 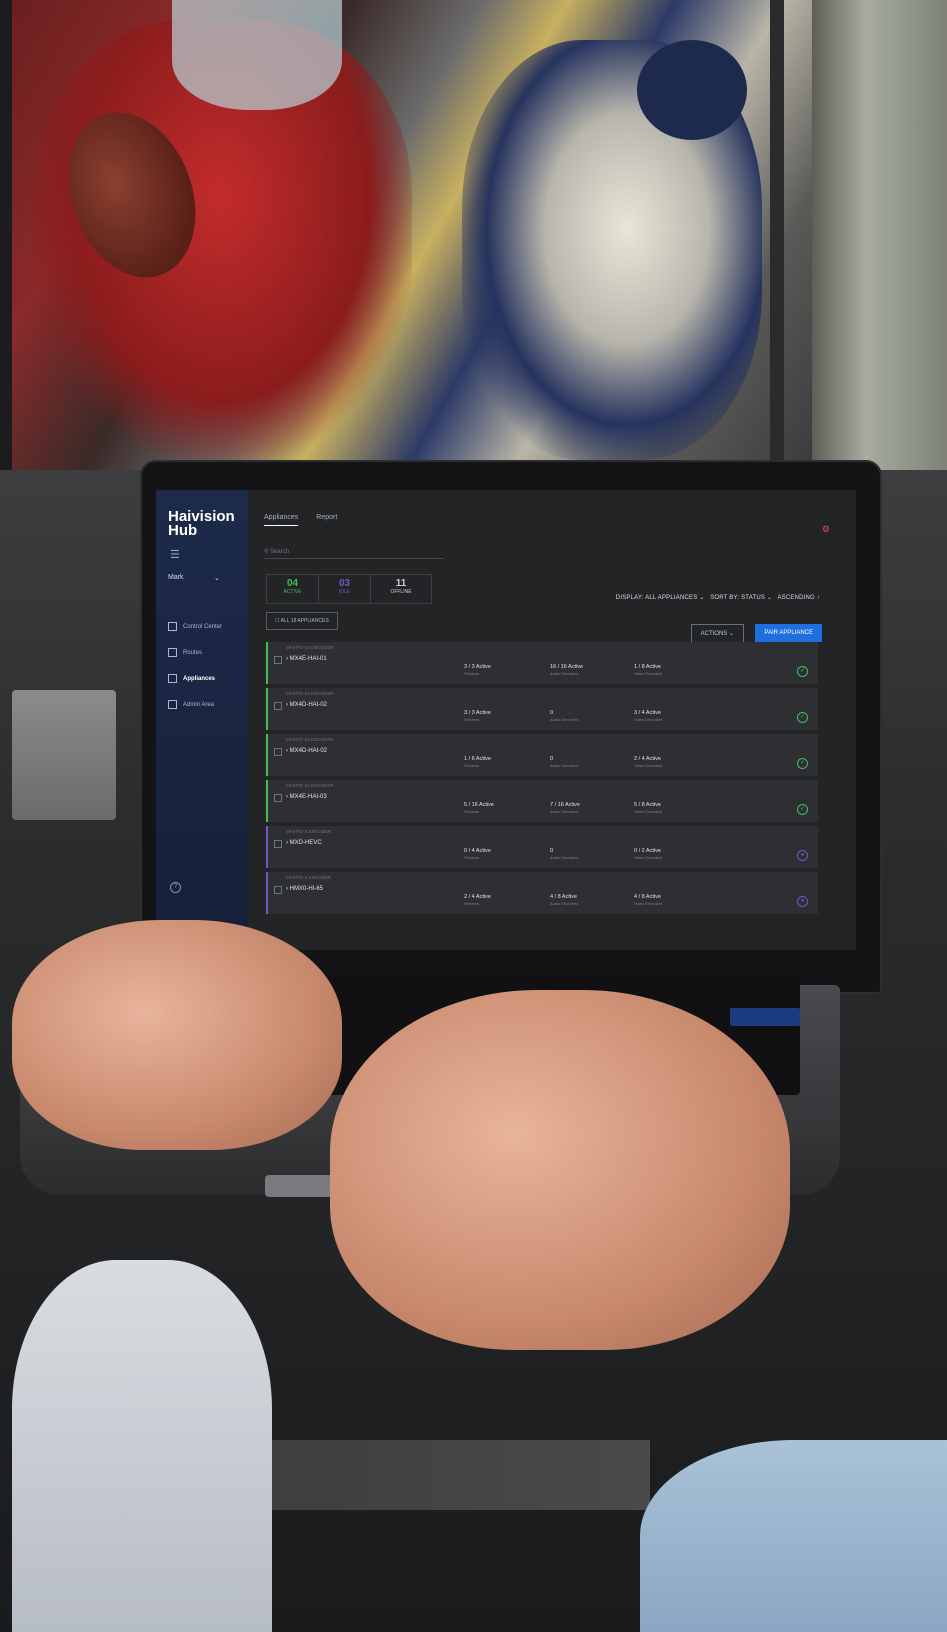 I want to click on streams-count: 5 / 16 Active Streams, so click(x=479, y=808).